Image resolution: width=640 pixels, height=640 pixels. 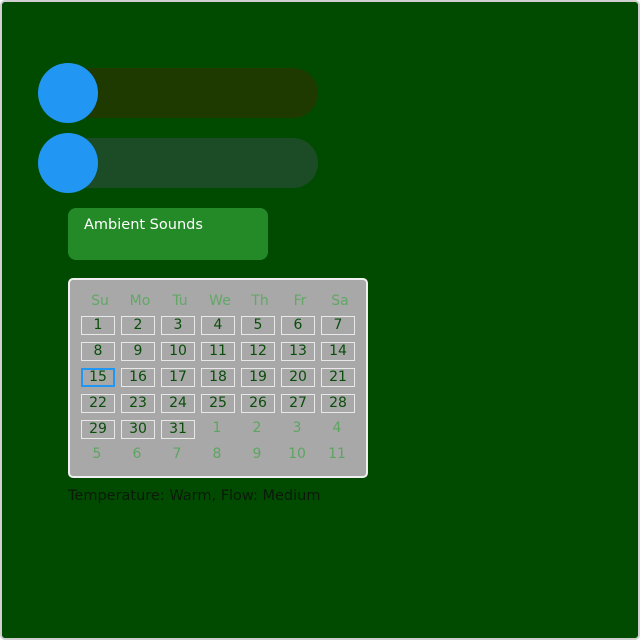 I want to click on weekday-label: Mo, so click(x=140, y=301).